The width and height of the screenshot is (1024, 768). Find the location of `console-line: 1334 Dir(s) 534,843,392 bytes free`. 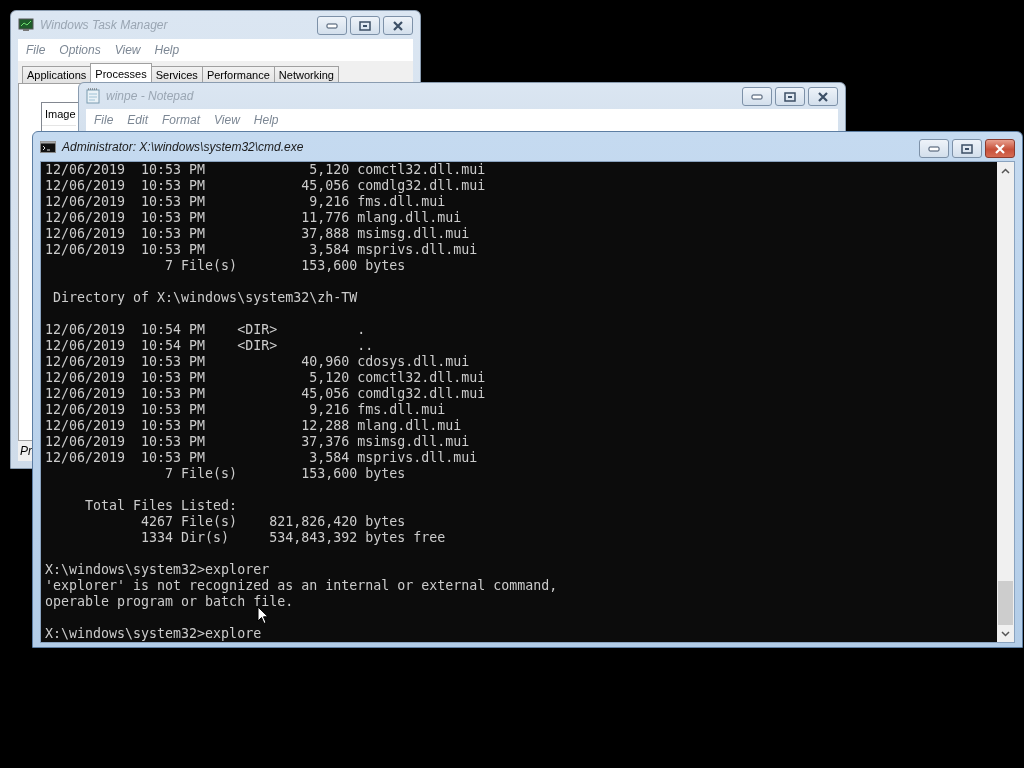

console-line: 1334 Dir(s) 534,843,392 bytes free is located at coordinates (293, 538).